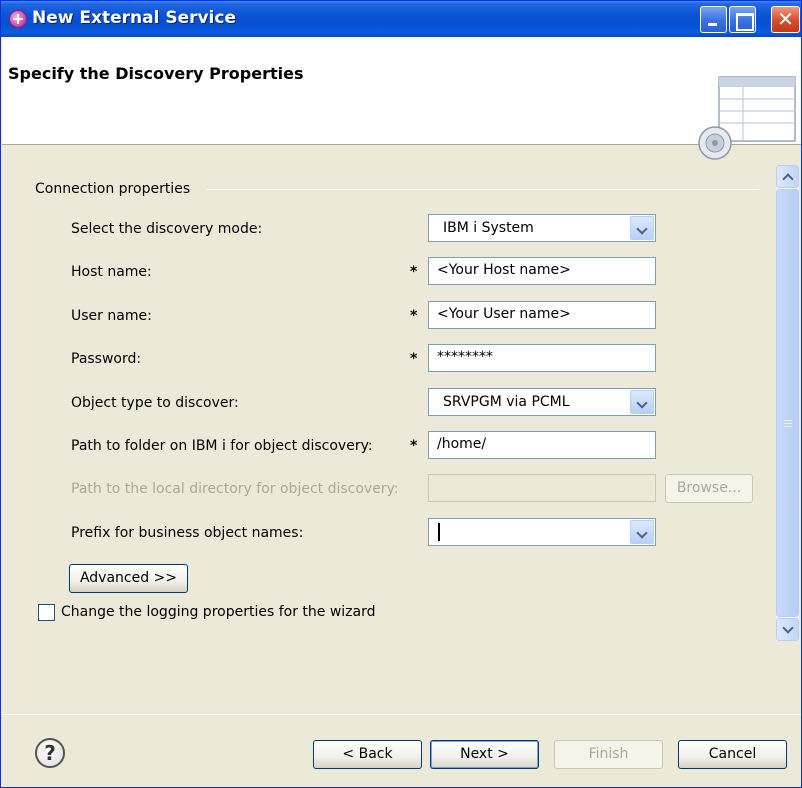 The width and height of the screenshot is (802, 788). Describe the element at coordinates (111, 316) in the screenshot. I see `user-name-label: User name:` at that location.